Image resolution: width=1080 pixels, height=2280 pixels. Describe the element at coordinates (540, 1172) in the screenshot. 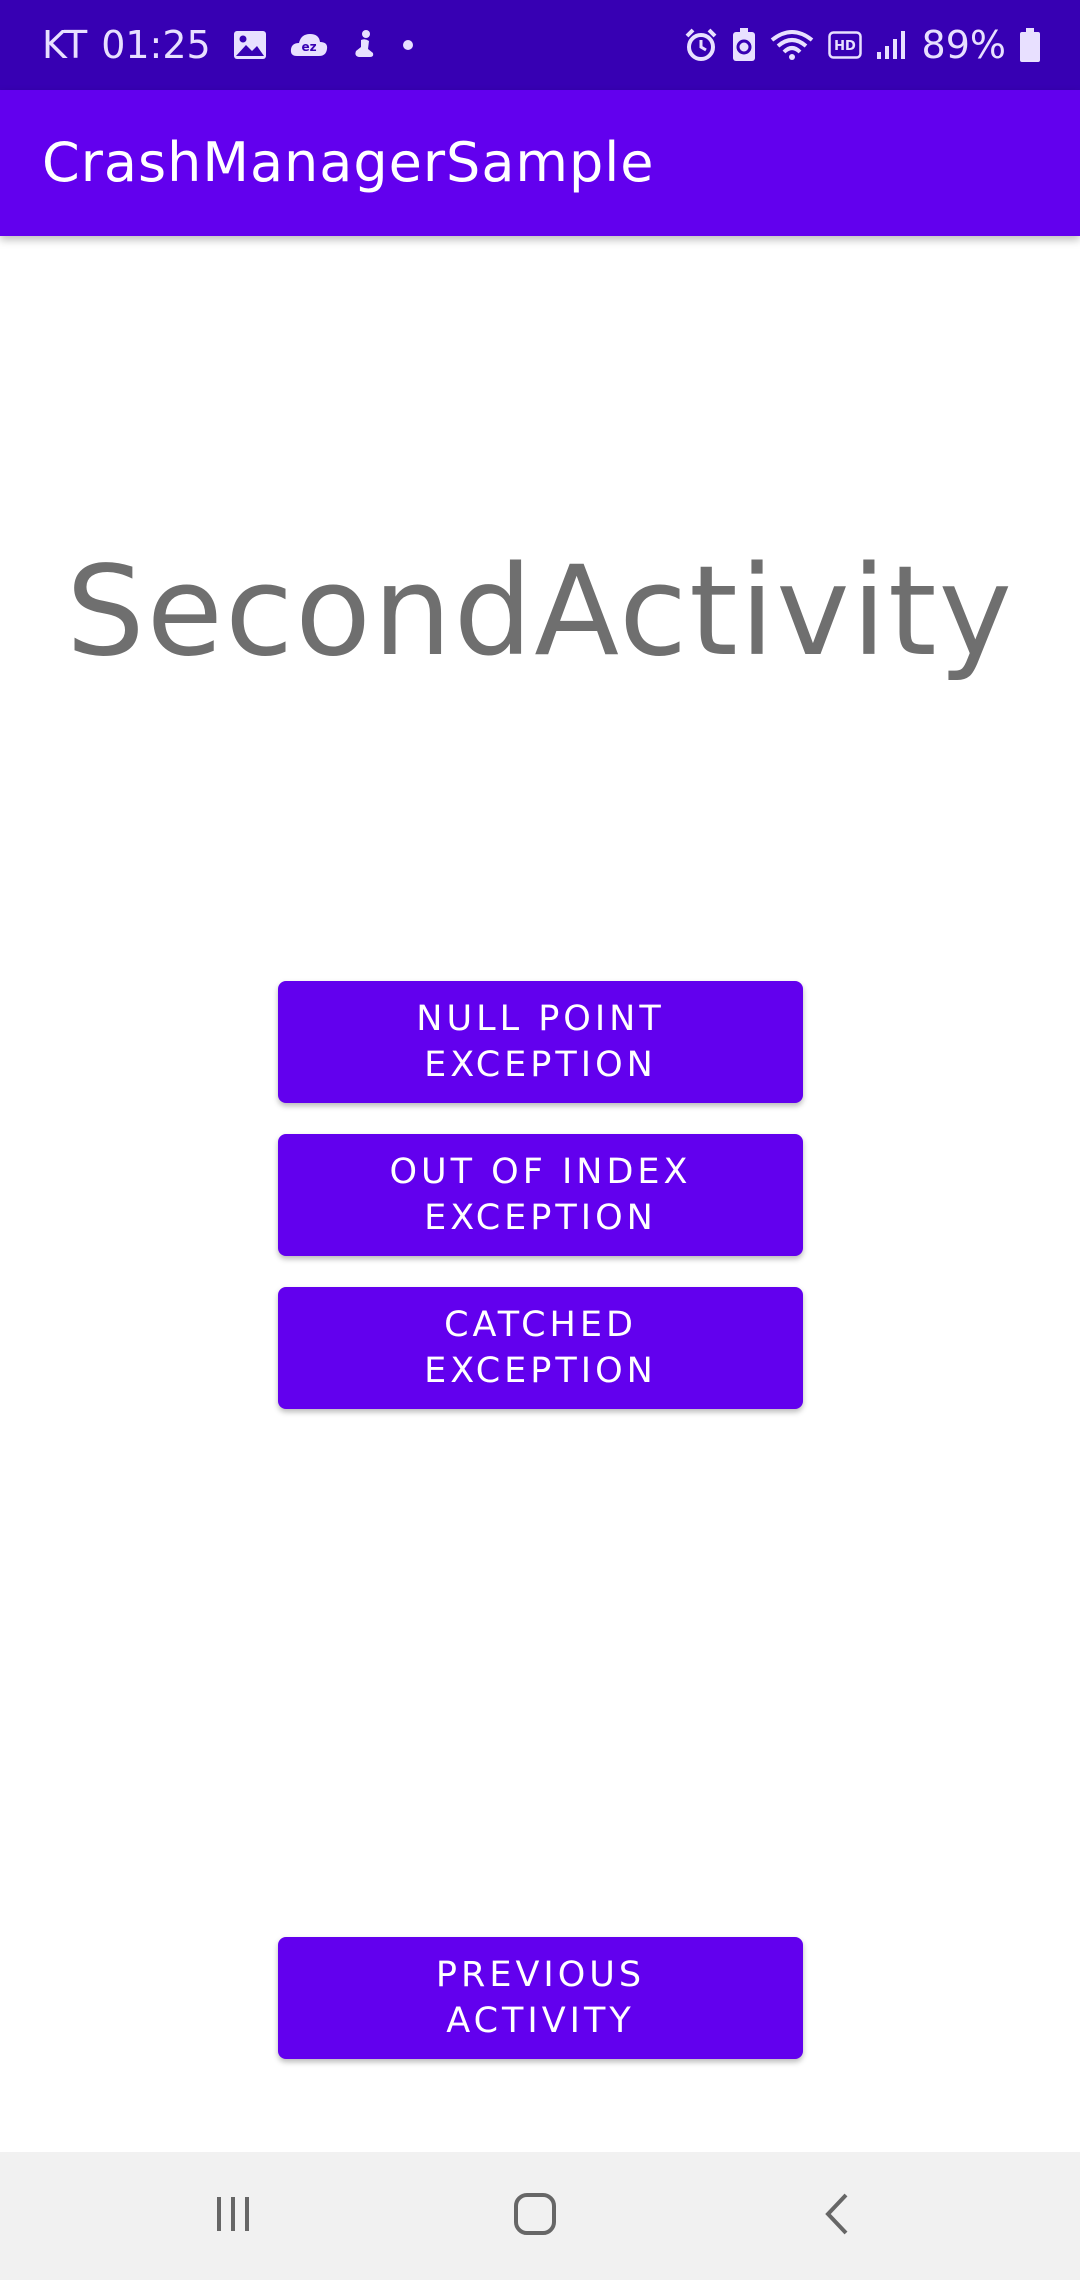

I see `button-label-line1: OUT OF INDEX` at that location.